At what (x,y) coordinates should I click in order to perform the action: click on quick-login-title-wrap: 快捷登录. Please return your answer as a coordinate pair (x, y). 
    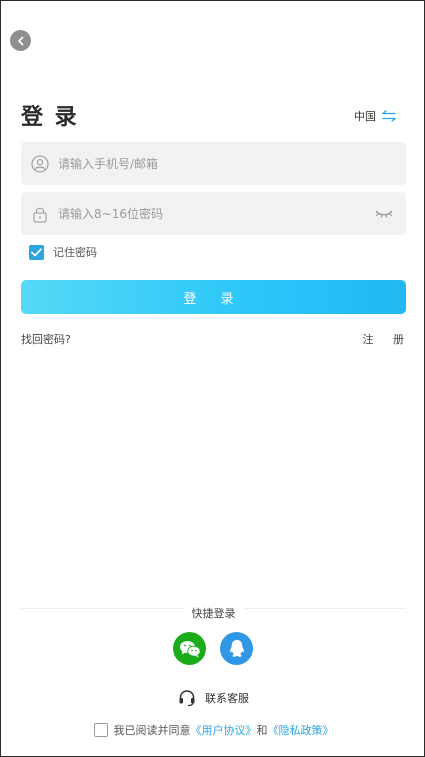
    Looking at the image, I should click on (213, 611).